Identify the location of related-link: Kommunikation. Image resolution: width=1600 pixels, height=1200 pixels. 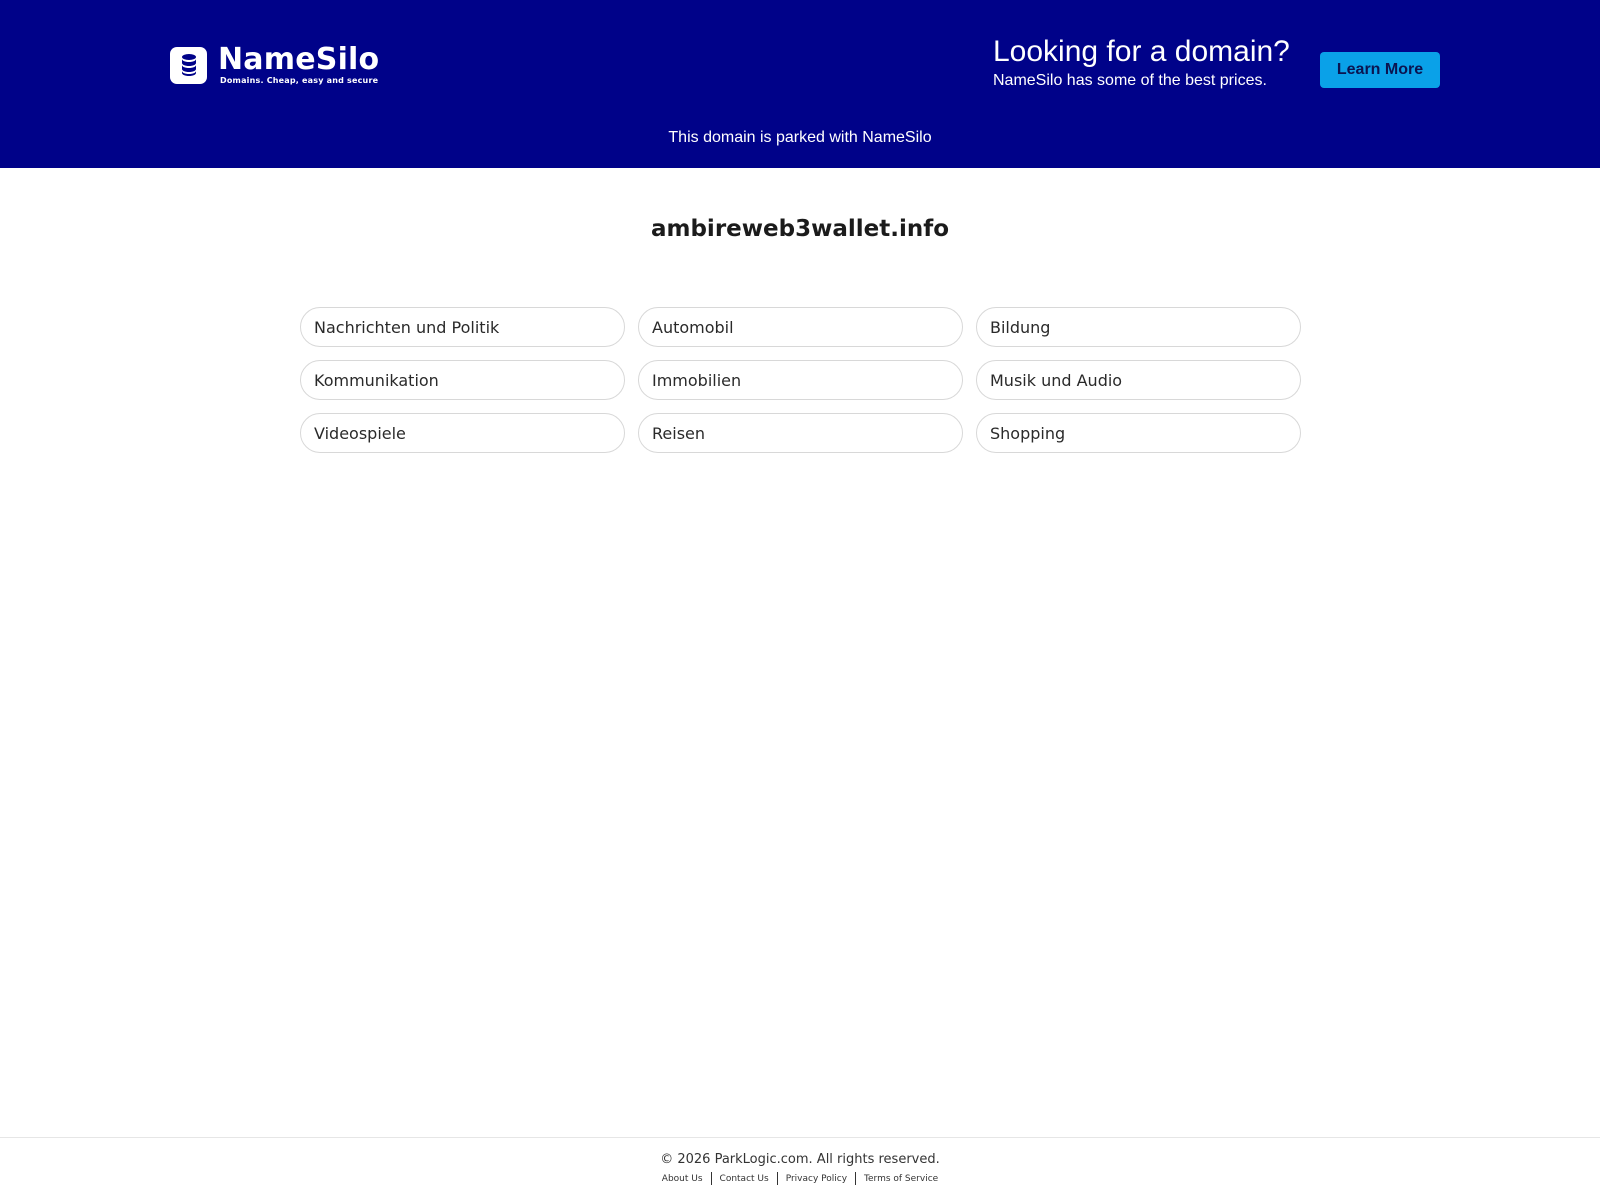
(462, 380).